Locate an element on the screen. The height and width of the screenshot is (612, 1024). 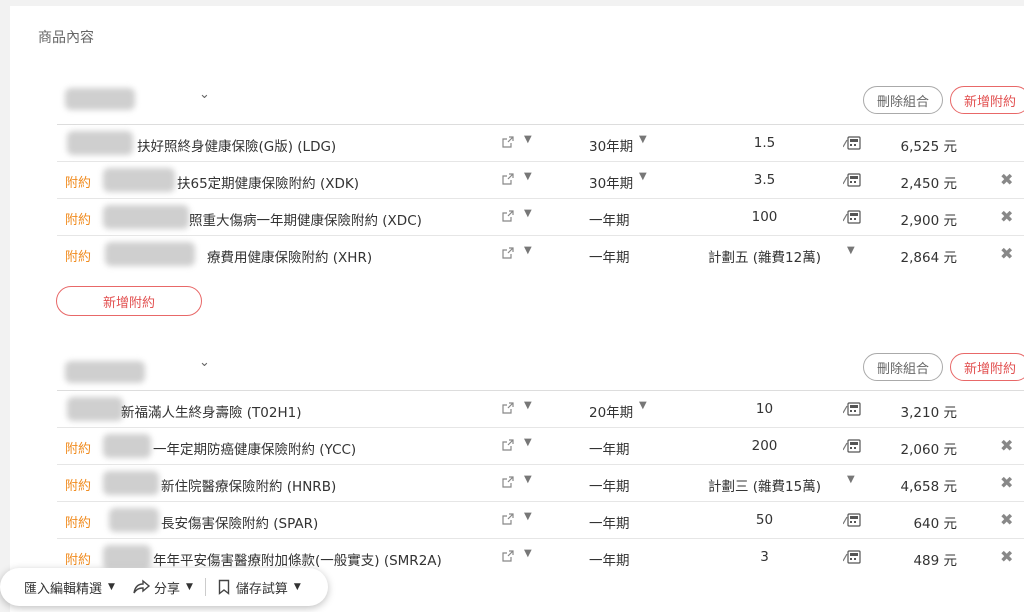
coverage-amount: 100 is located at coordinates (764, 217).